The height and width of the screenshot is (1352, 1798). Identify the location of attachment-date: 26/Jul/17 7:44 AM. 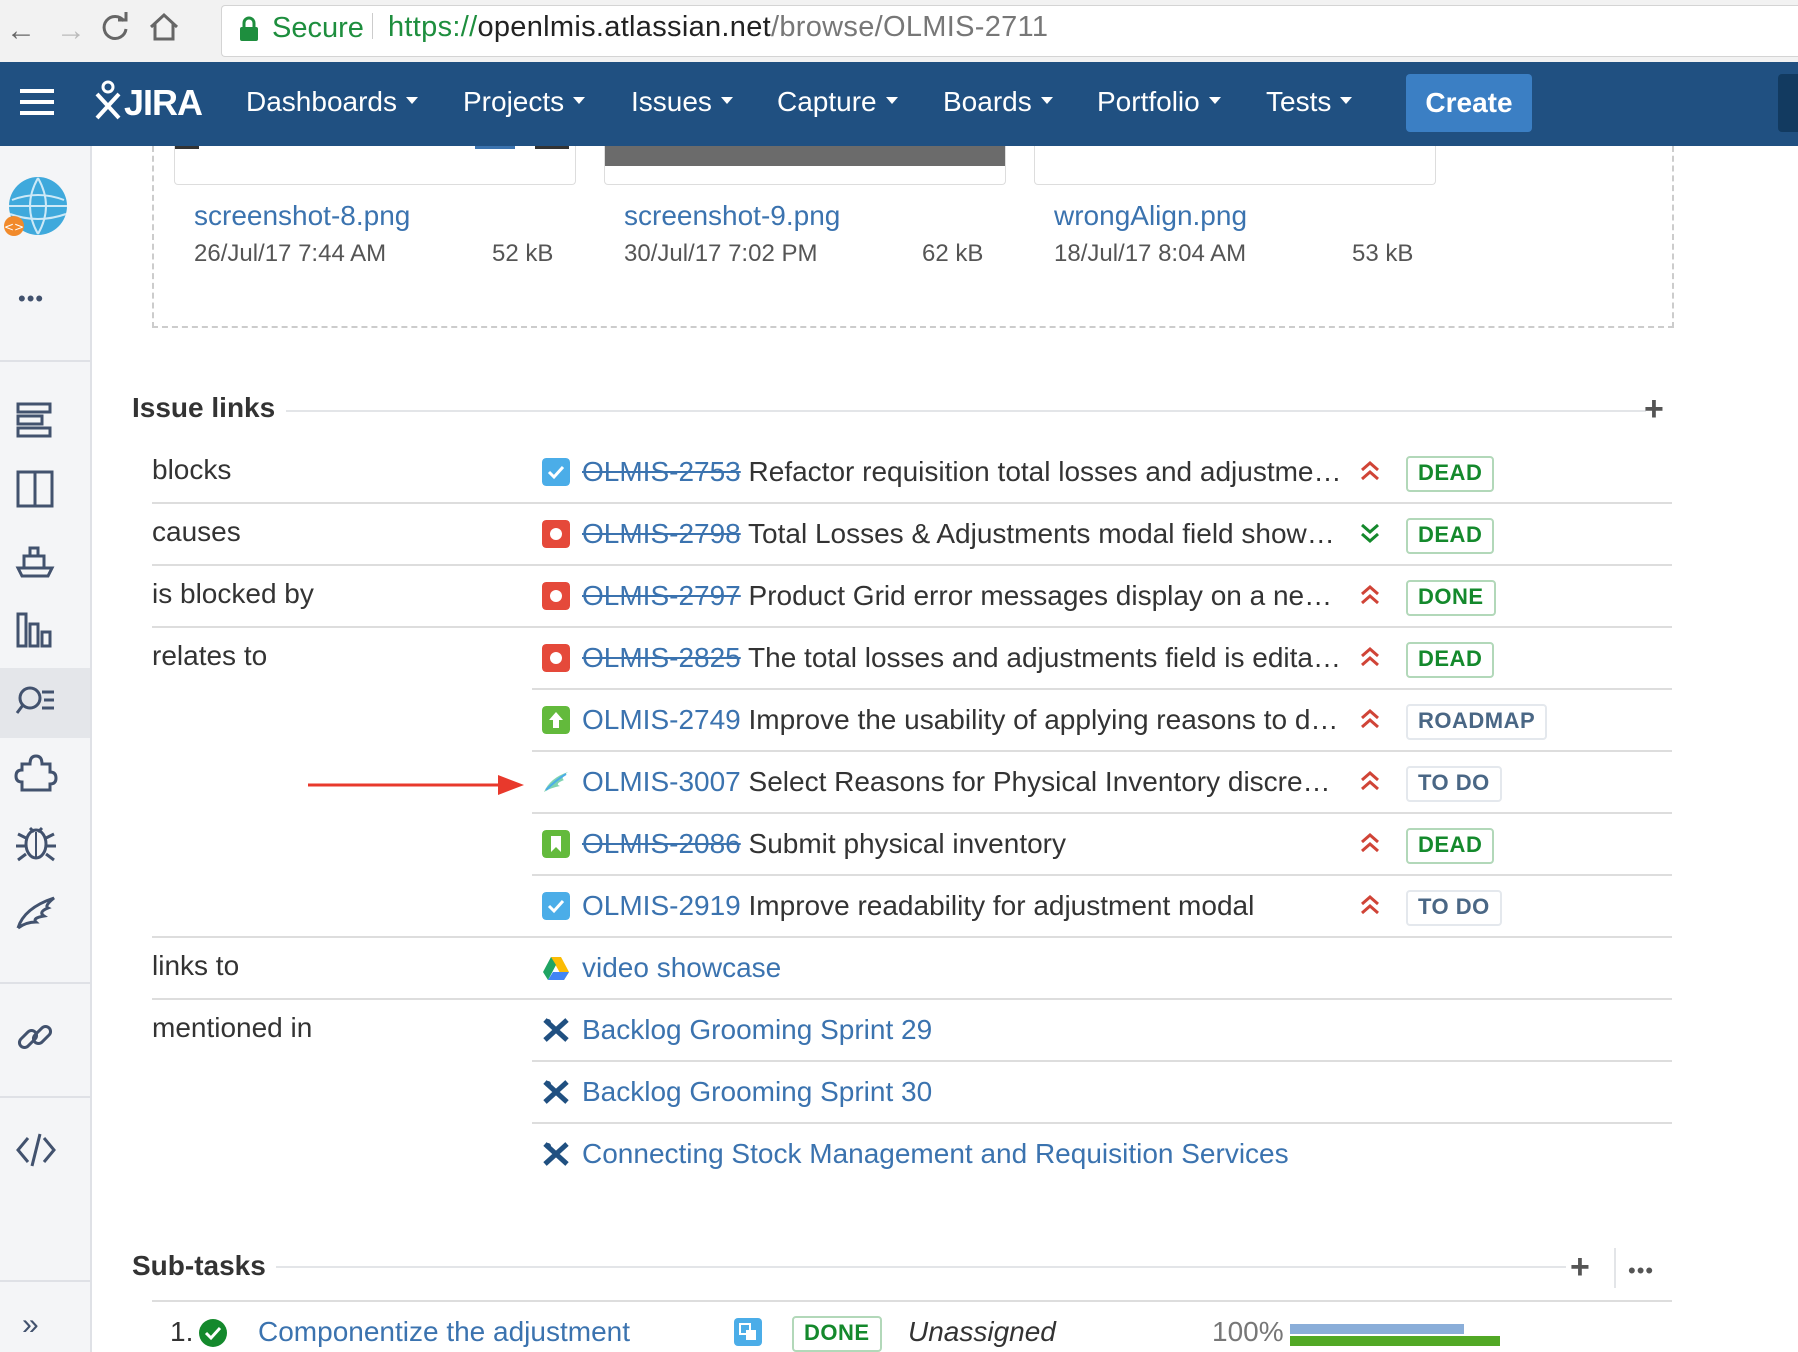
(290, 253).